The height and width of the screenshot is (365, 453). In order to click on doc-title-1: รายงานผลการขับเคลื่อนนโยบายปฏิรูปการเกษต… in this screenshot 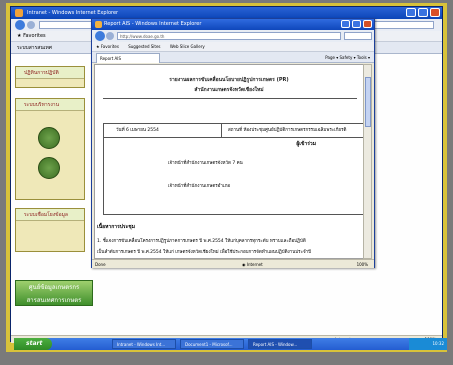, I will do `click(229, 80)`.